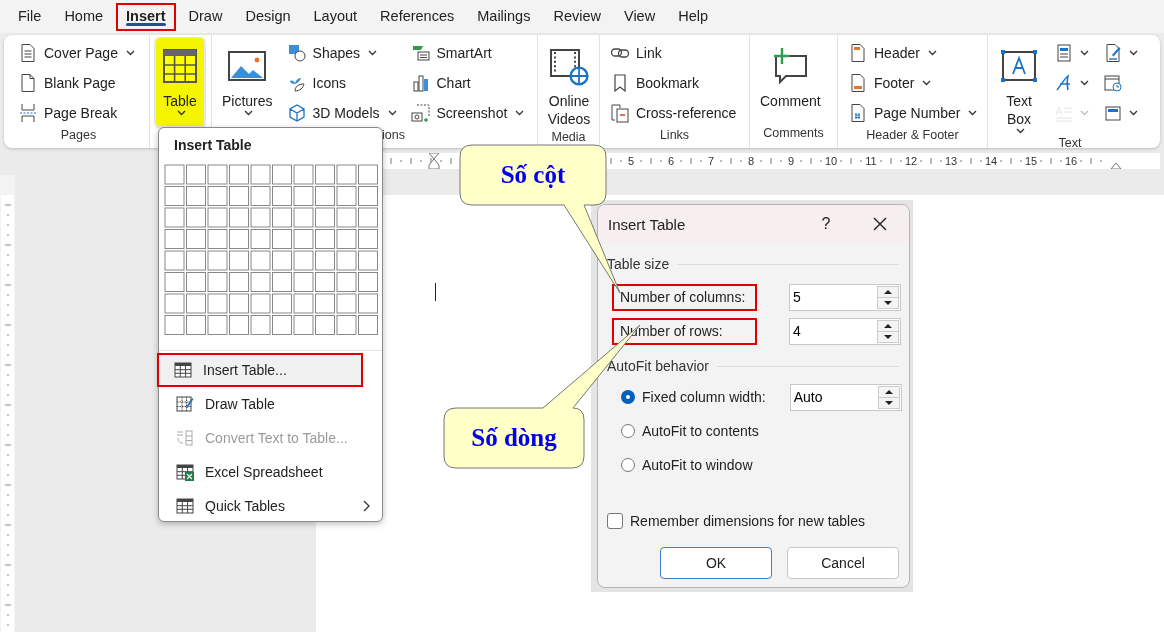  I want to click on ribbon-button: Online Videos, so click(569, 84).